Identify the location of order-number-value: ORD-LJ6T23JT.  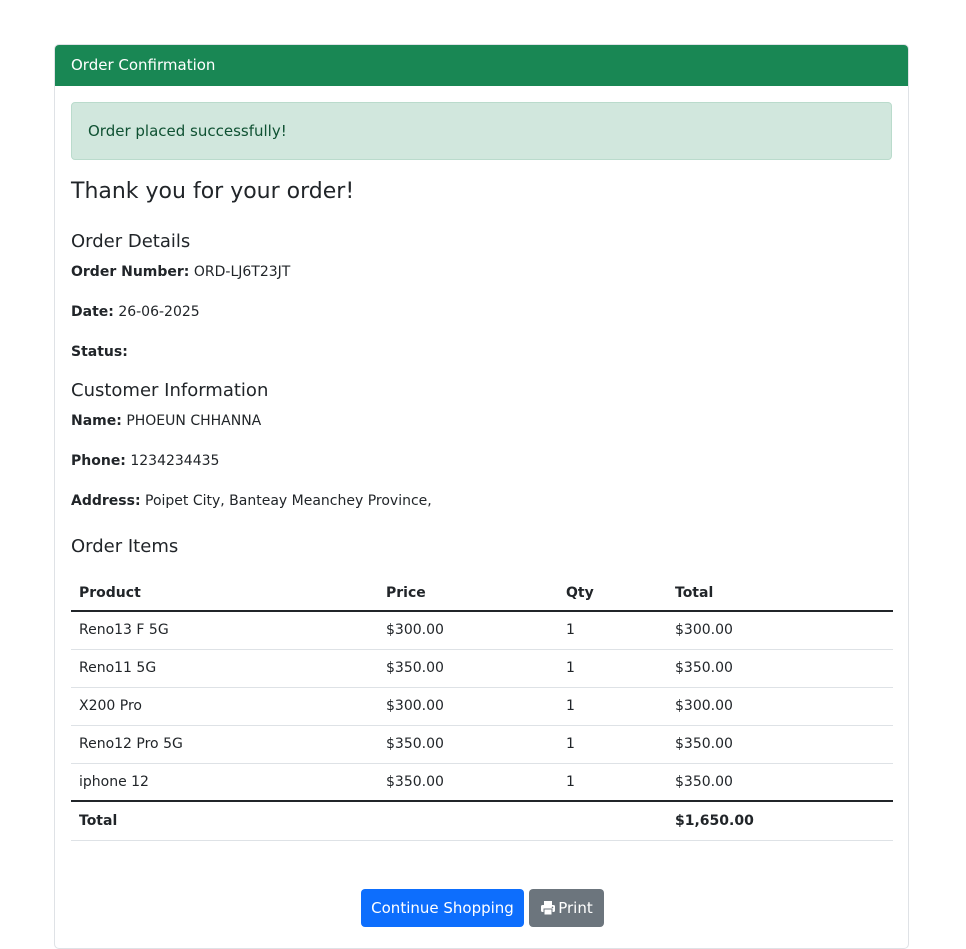
(242, 272).